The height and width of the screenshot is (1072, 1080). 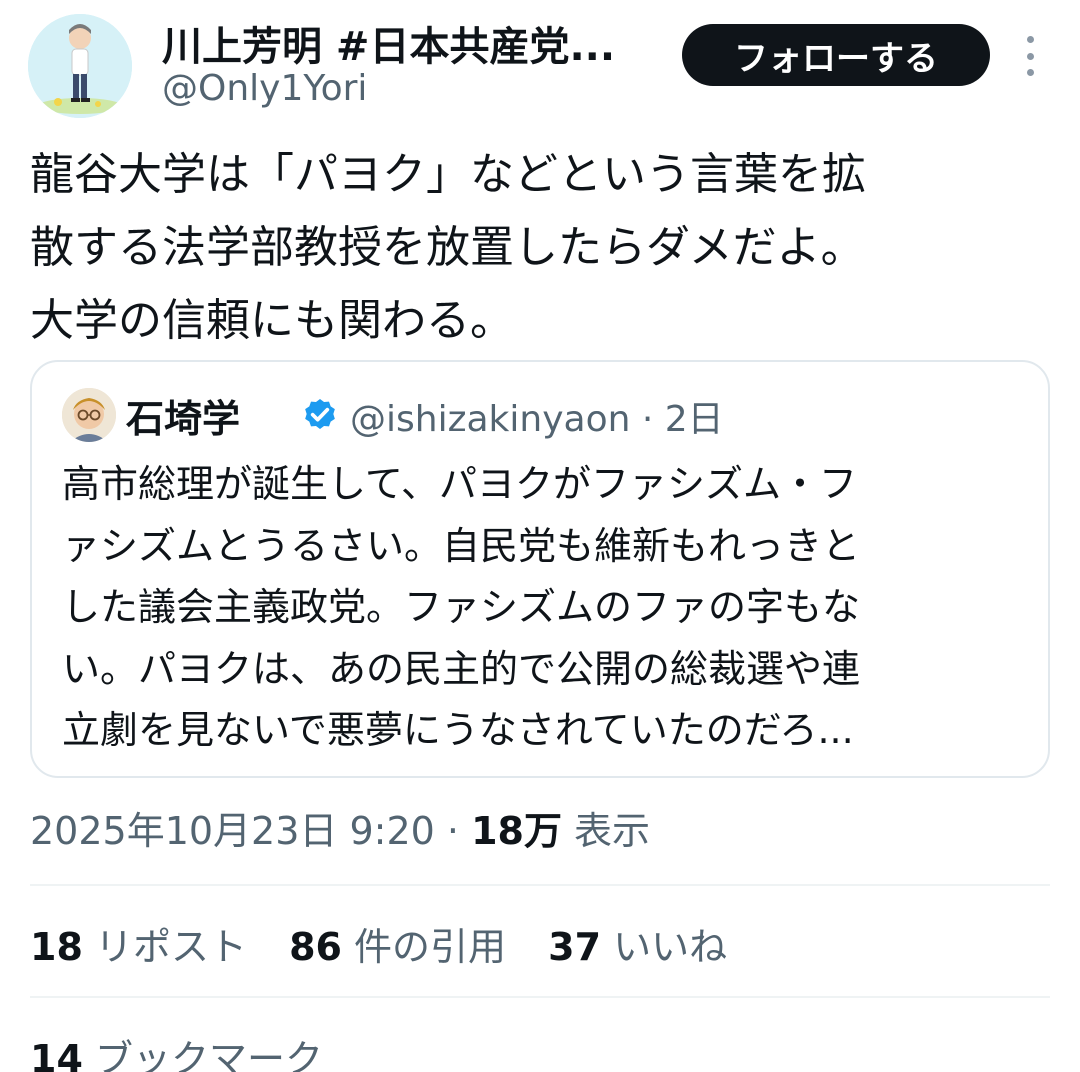 I want to click on quoted-text-line: 高市総理が誕生して、パヨクがファシズム・フ, so click(x=459, y=484).